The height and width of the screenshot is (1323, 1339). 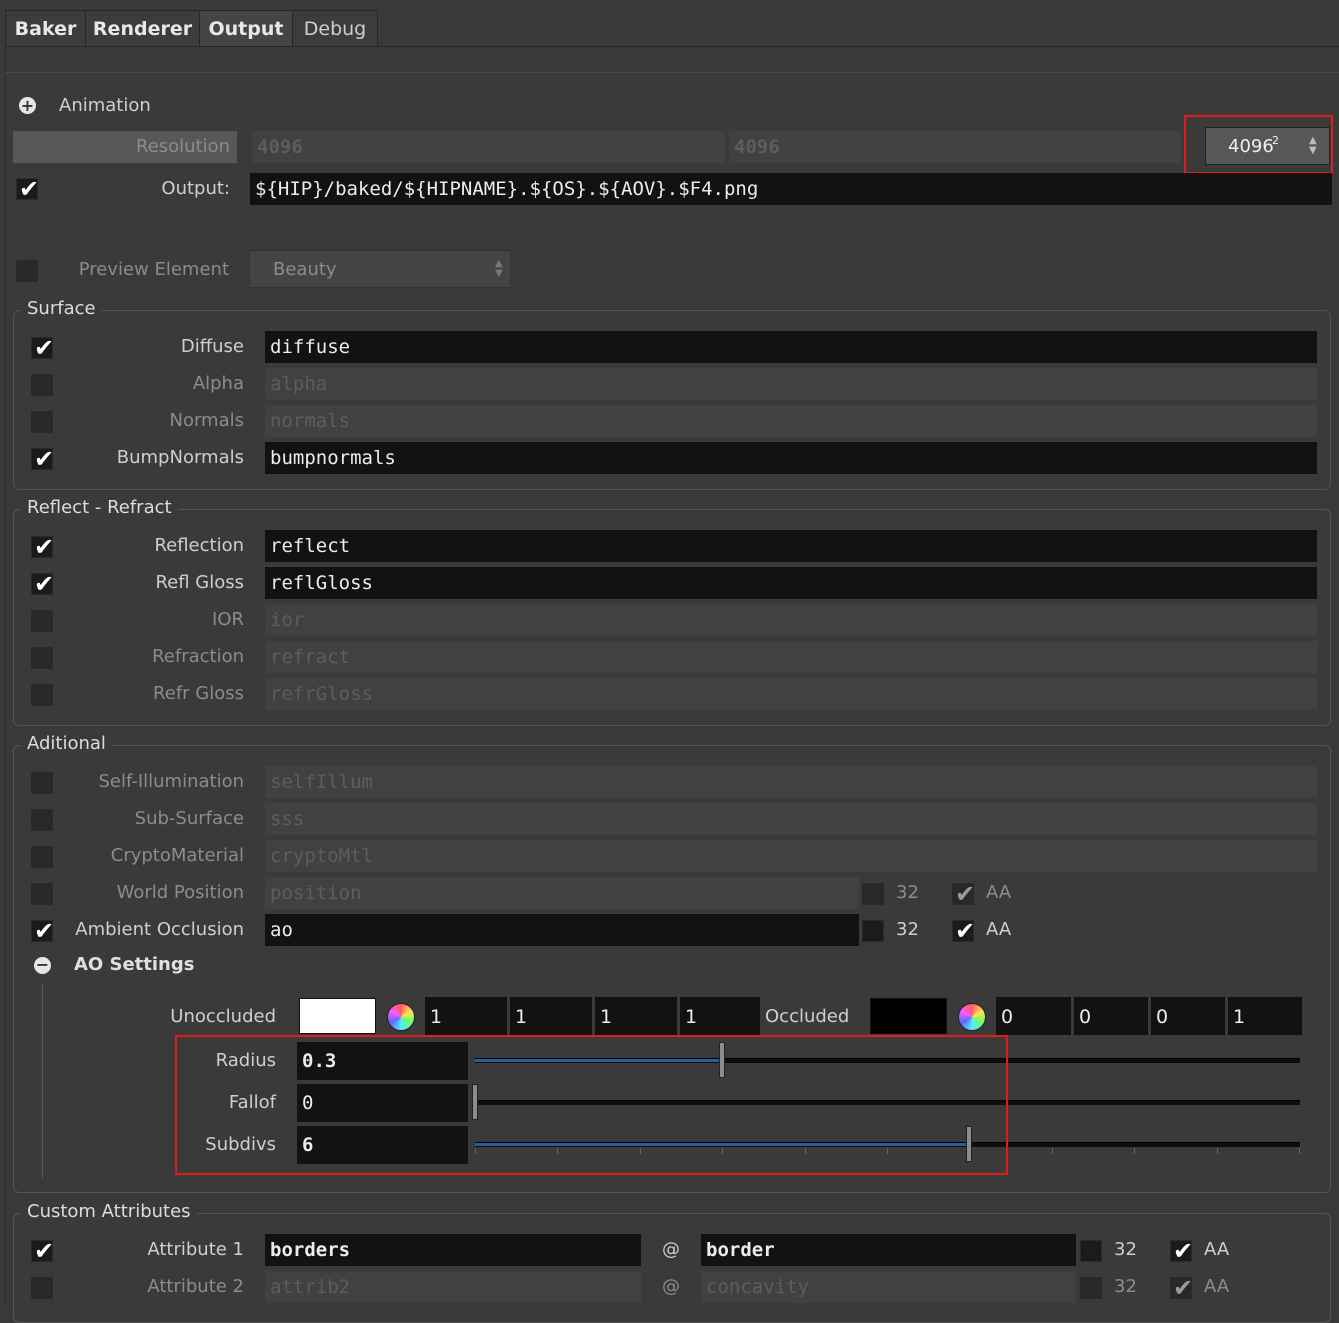 I want to click on world-position-aa-checkbox: ✔, so click(x=964, y=894).